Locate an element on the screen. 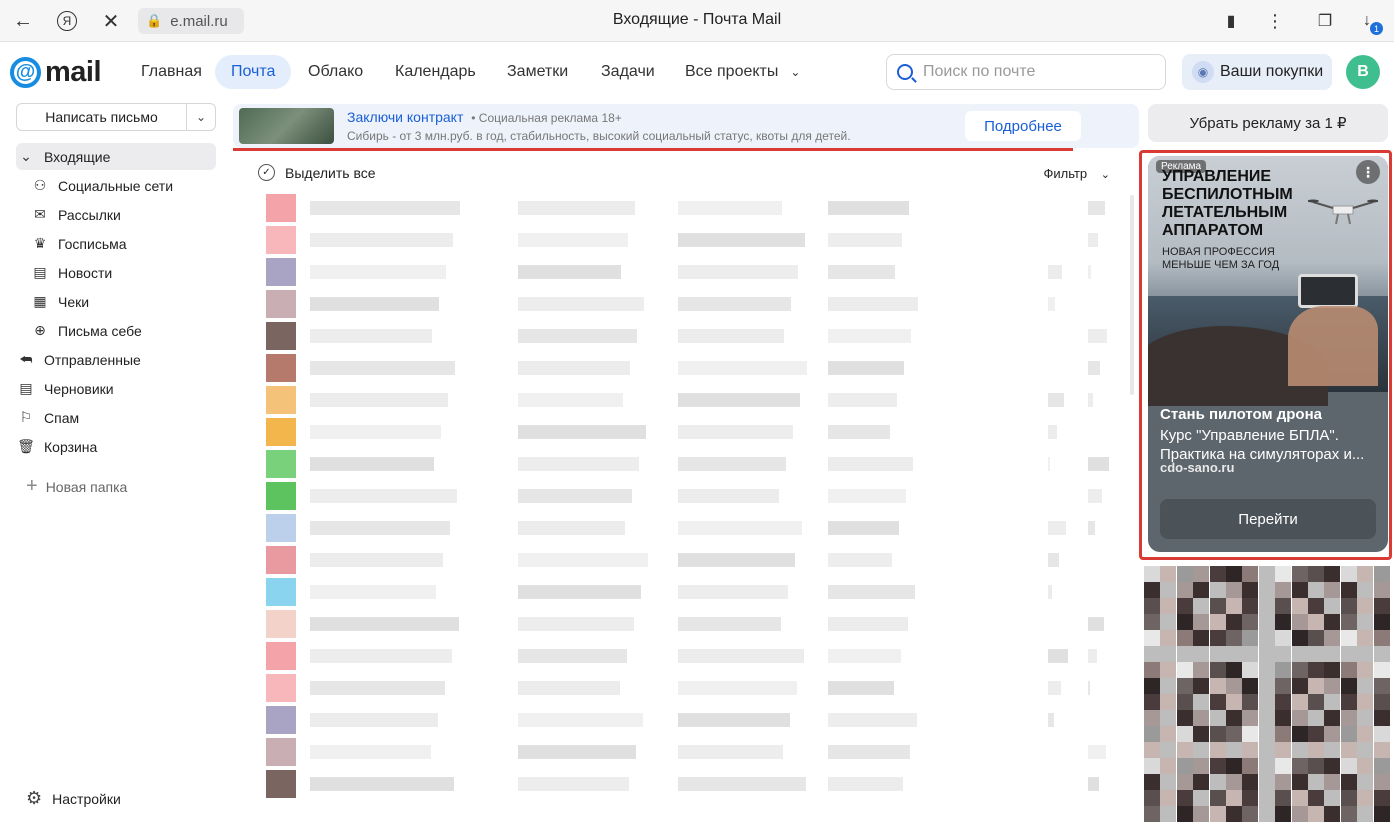  compose-button: Написать письмо is located at coordinates (102, 117).